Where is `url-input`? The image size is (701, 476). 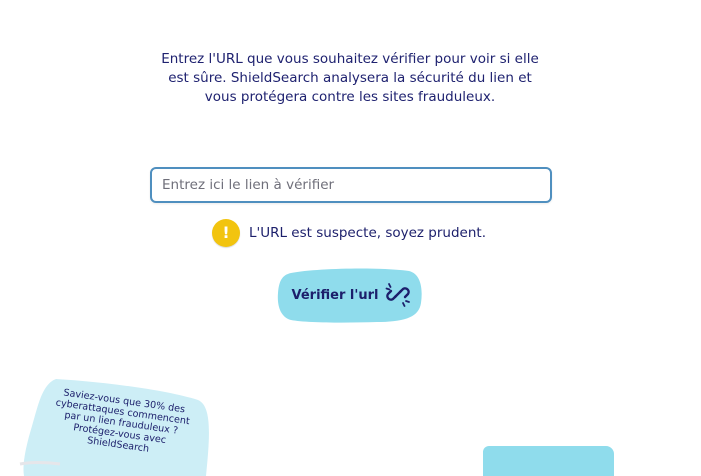
url-input is located at coordinates (351, 185).